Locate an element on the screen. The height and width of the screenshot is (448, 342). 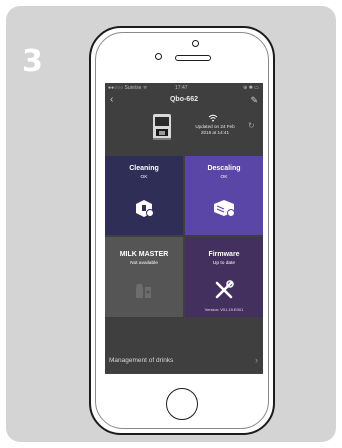
management-of-drinks-row: Management of drinks › is located at coordinates (184, 363).